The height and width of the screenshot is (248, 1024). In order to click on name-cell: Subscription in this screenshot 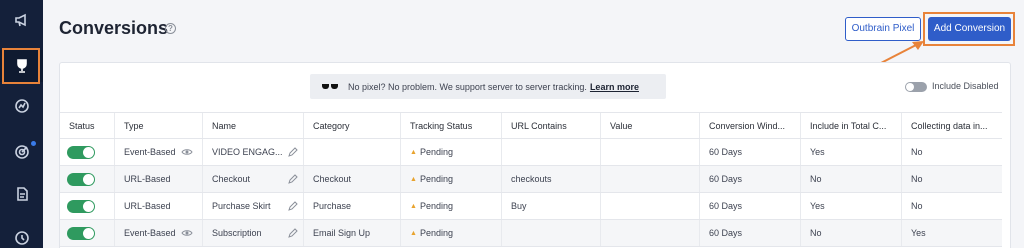, I will do `click(253, 233)`.